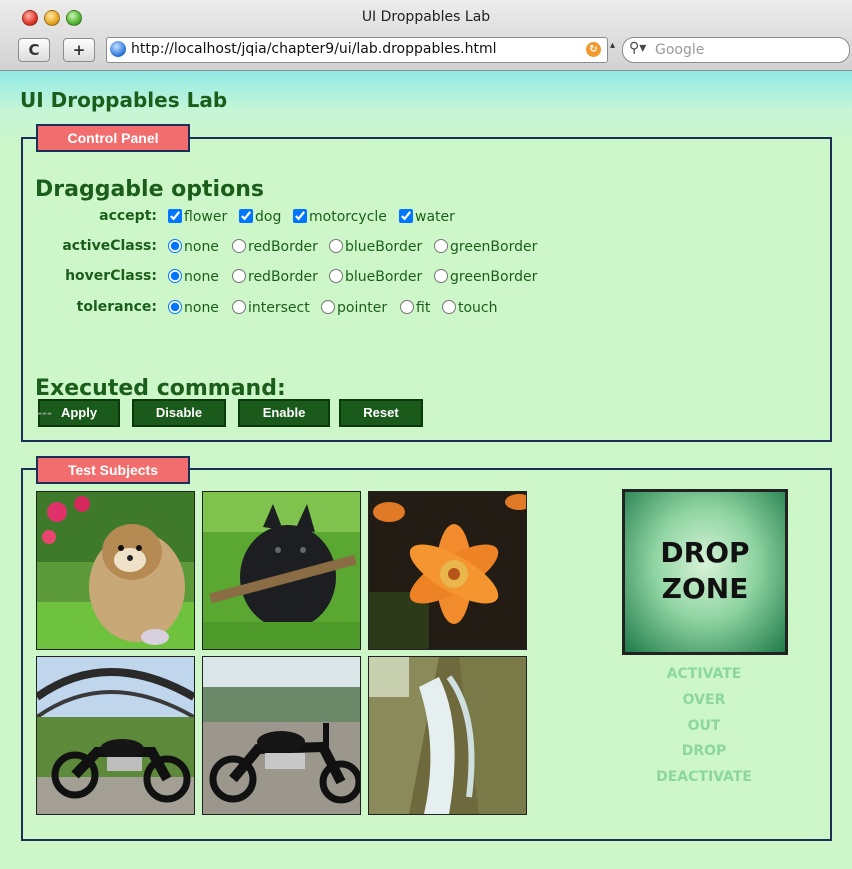  I want to click on hoverclass-none-option: none, so click(193, 277).